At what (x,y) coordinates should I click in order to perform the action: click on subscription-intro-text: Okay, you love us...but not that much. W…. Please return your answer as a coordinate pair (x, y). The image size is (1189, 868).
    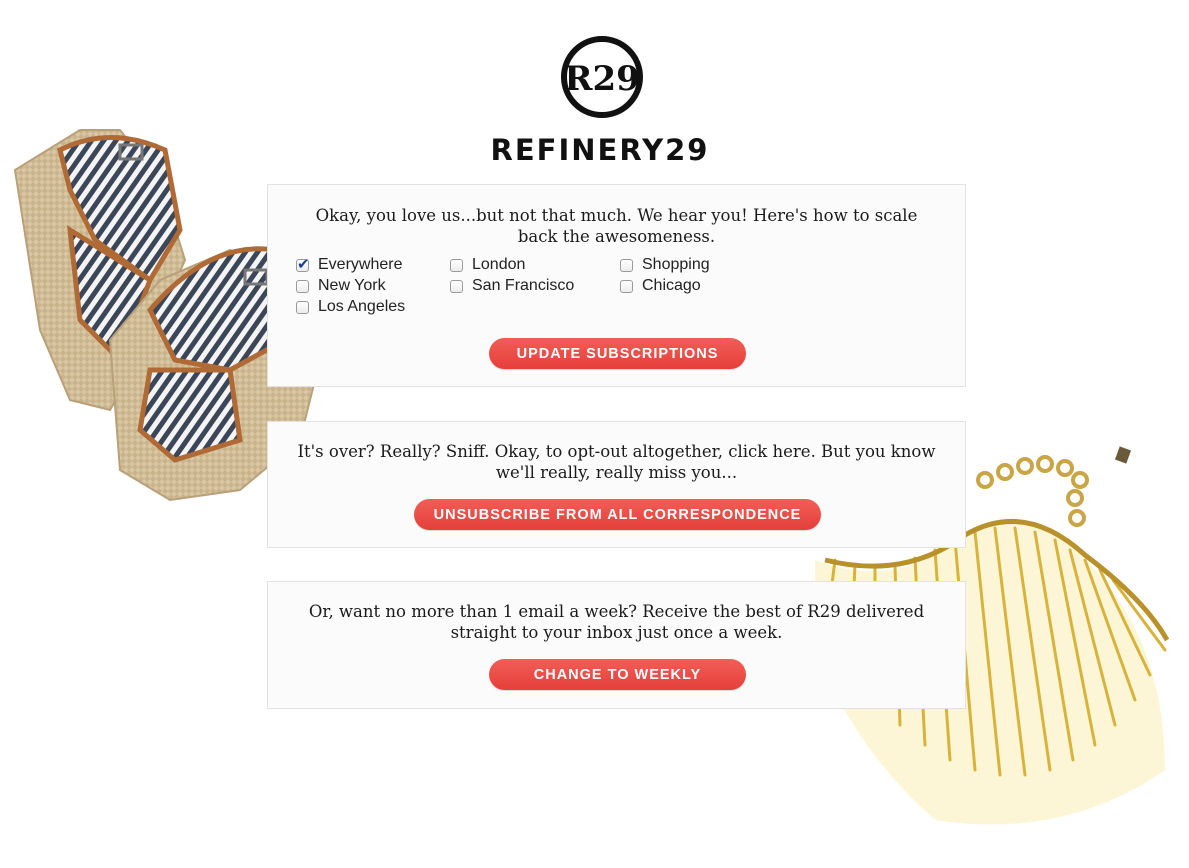
    Looking at the image, I should click on (616, 226).